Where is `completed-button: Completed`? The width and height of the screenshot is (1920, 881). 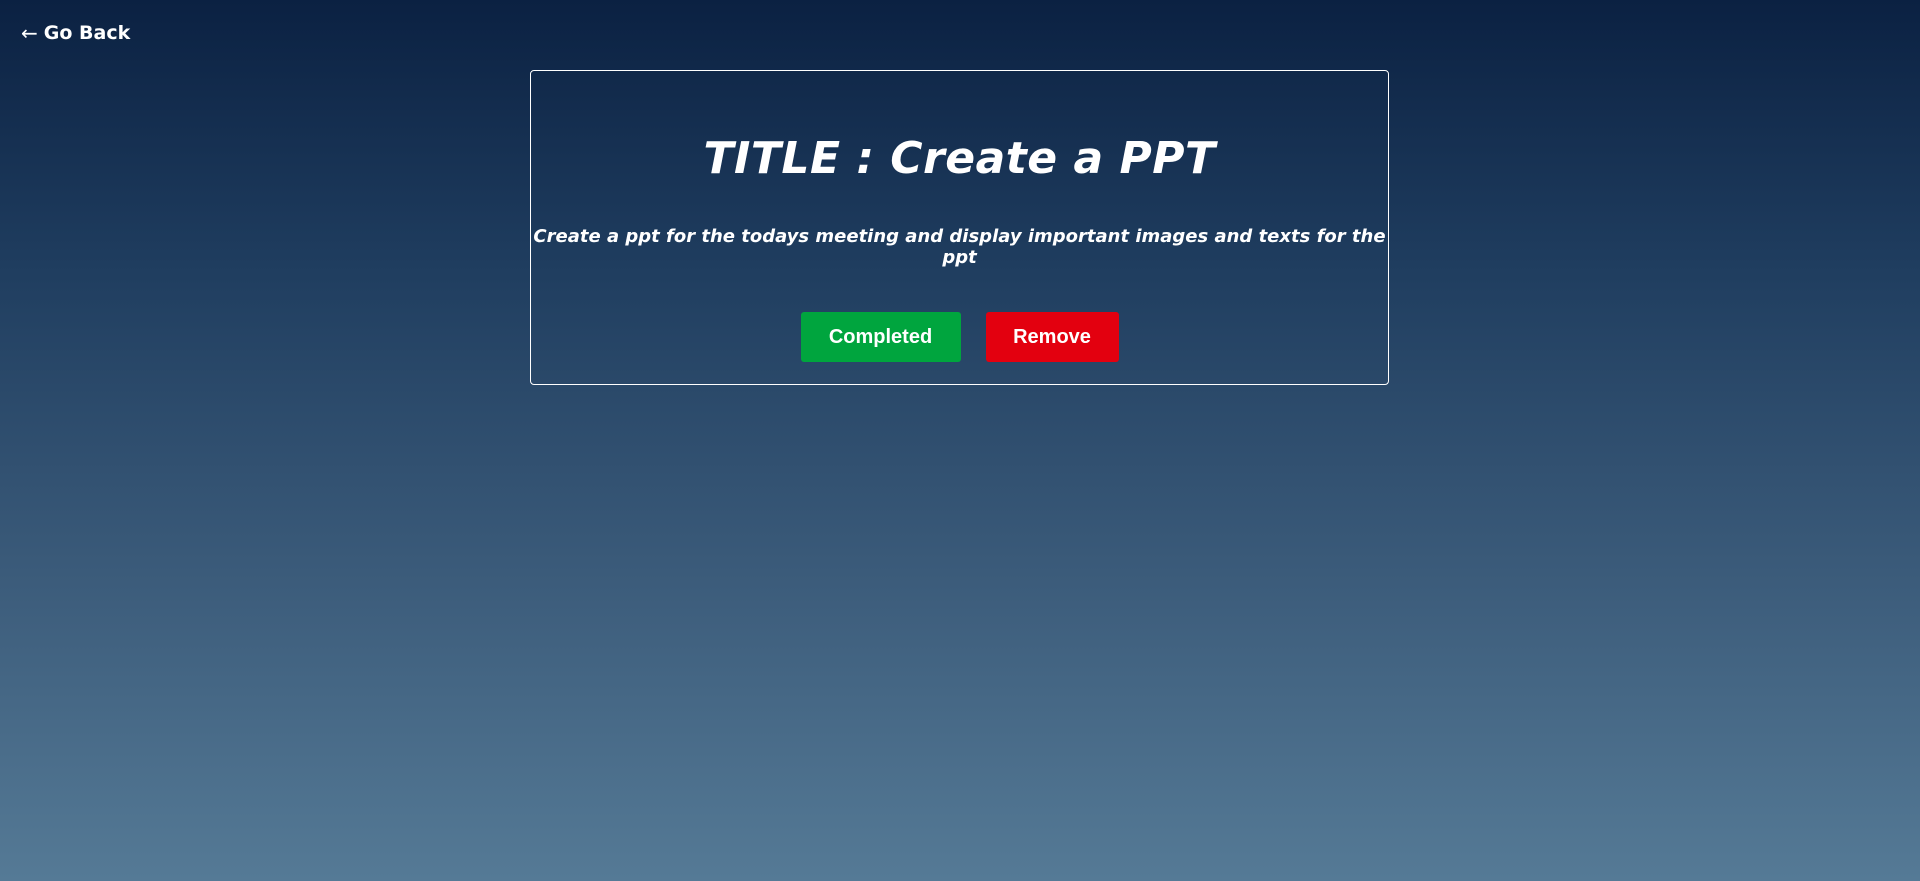
completed-button: Completed is located at coordinates (880, 337).